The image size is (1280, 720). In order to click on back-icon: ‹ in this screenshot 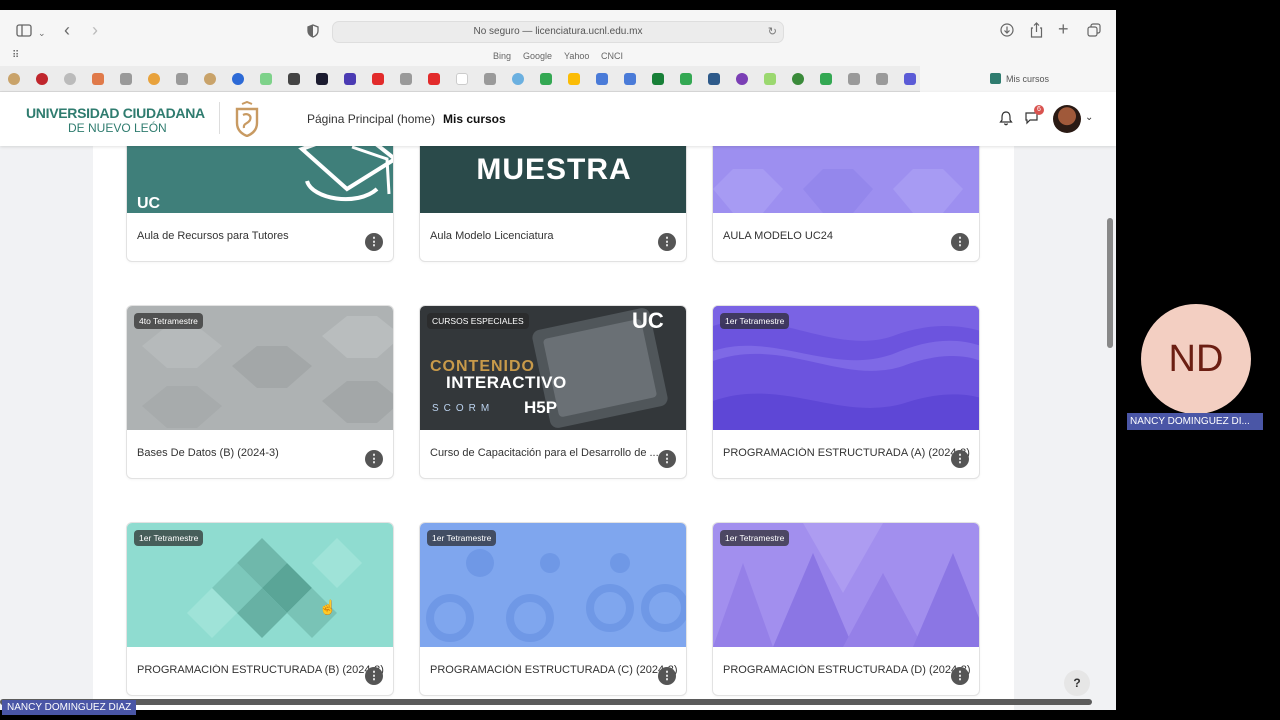, I will do `click(67, 30)`.